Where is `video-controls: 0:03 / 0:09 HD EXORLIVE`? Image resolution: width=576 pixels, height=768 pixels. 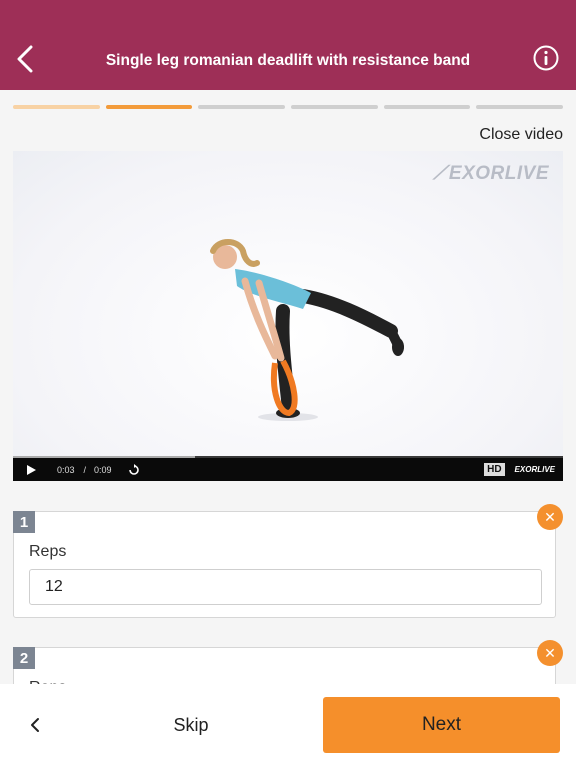
video-controls: 0:03 / 0:09 HD EXORLIVE is located at coordinates (288, 469).